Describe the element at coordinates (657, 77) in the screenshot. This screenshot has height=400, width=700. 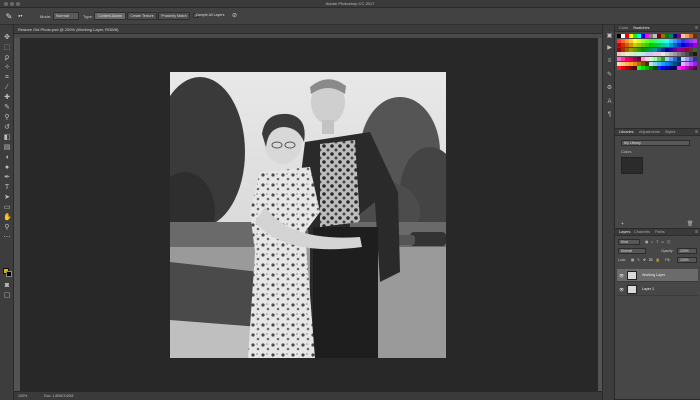
I see `swatches-panel: Color Swatches ≡` at that location.